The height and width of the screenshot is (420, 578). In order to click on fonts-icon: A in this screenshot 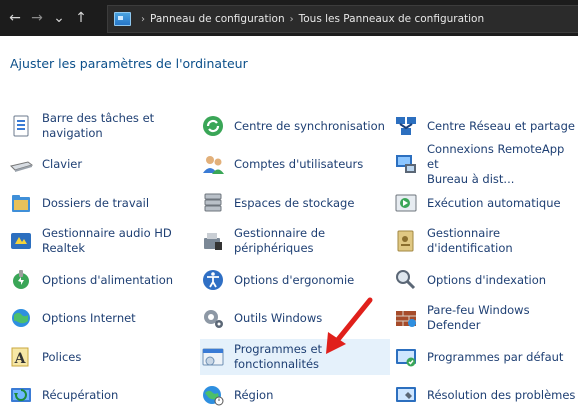, I will do `click(21, 357)`.